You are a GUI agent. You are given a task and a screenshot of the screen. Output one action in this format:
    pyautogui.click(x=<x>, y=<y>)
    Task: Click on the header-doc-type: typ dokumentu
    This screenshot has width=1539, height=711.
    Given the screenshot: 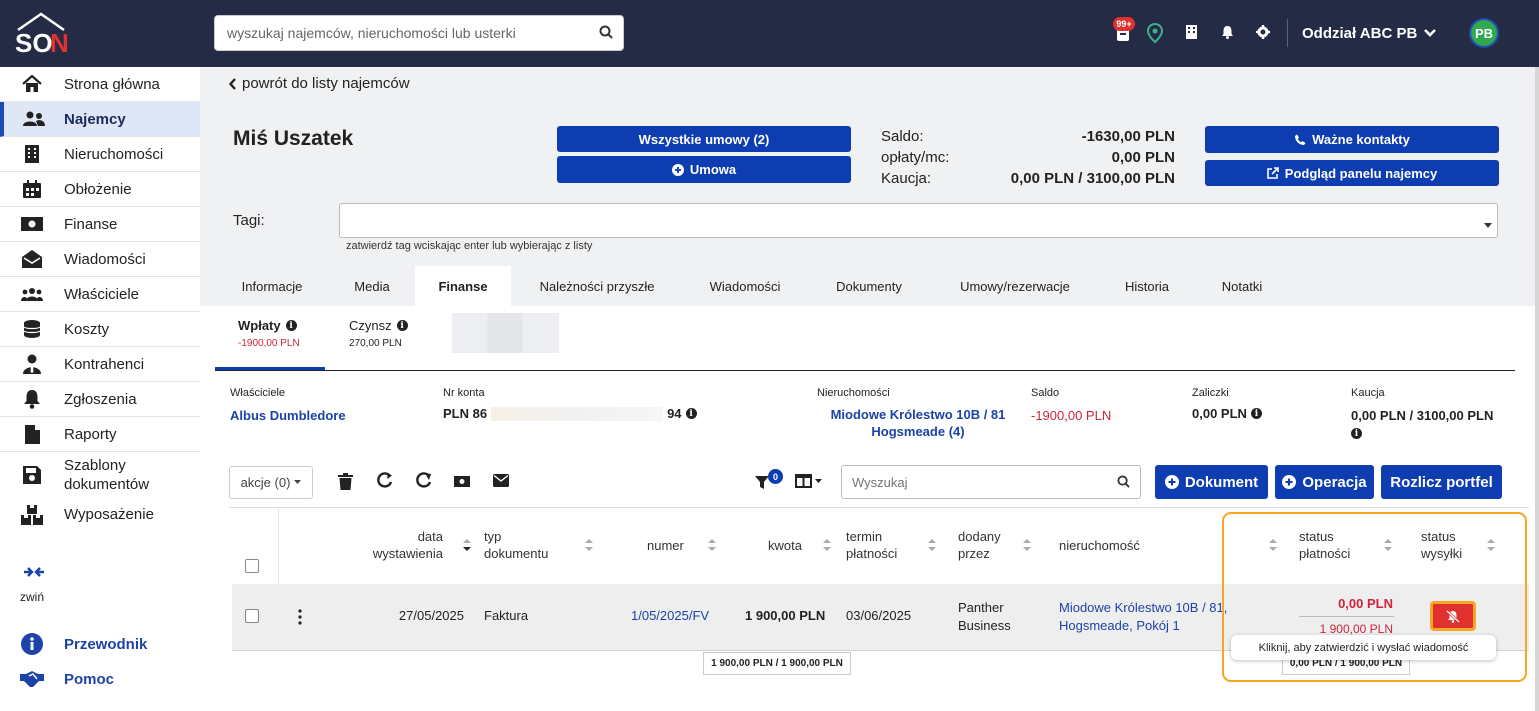 What is the action you would take?
    pyautogui.click(x=516, y=545)
    